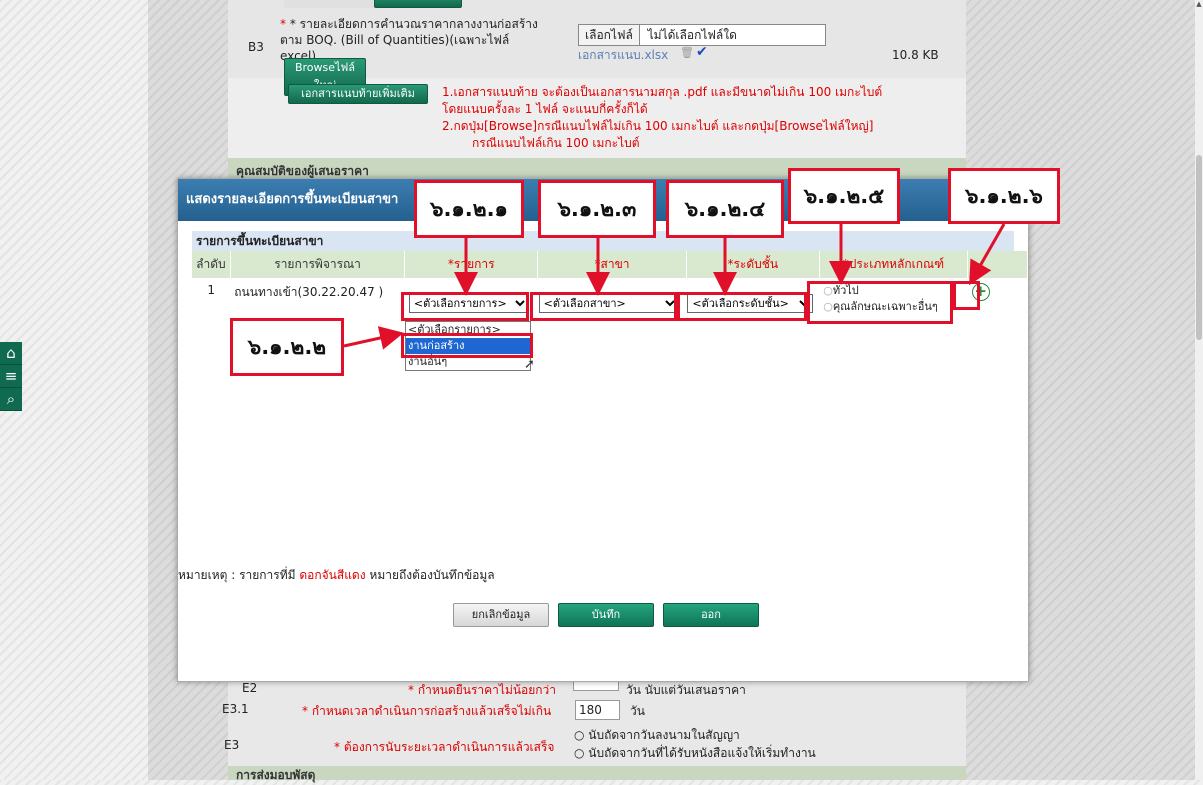  What do you see at coordinates (373, 338) in the screenshot?
I see `arrow-to-dropdown-option` at bounding box center [373, 338].